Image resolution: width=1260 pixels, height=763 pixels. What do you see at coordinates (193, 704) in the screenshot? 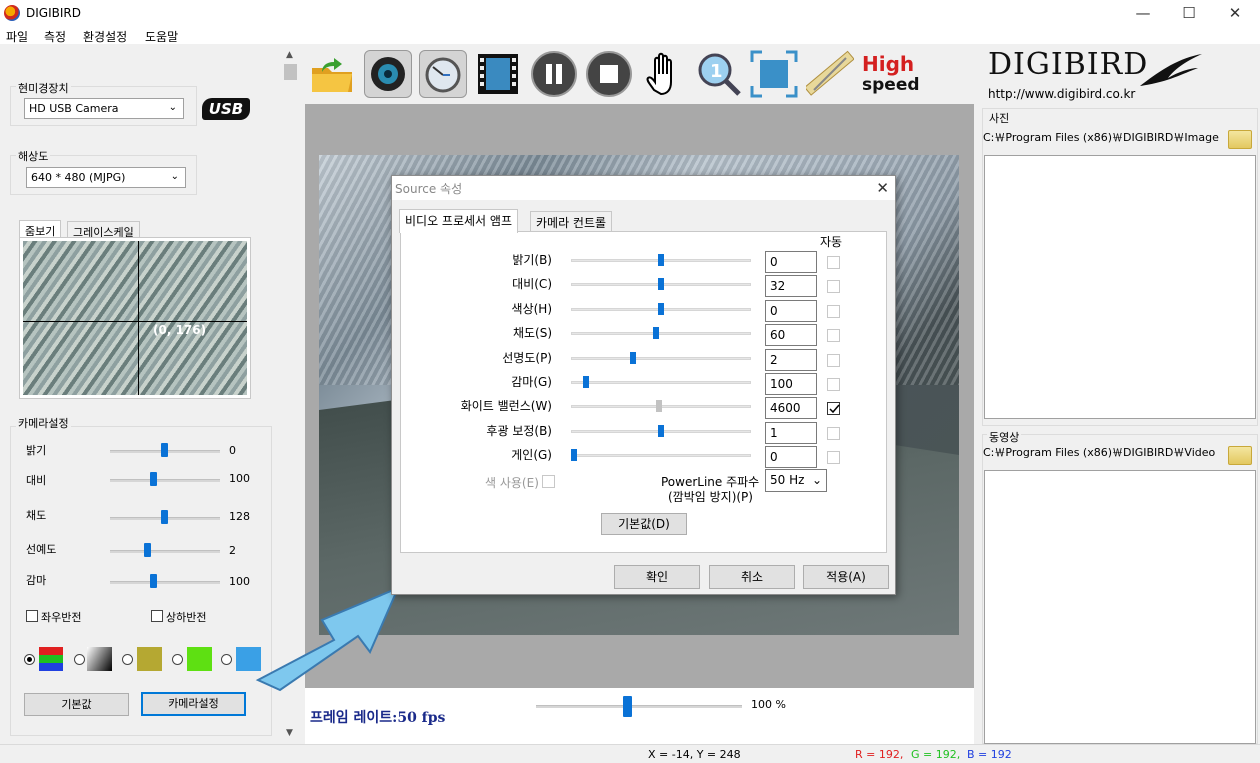
I see `camera-settings-button: 카메라설정` at bounding box center [193, 704].